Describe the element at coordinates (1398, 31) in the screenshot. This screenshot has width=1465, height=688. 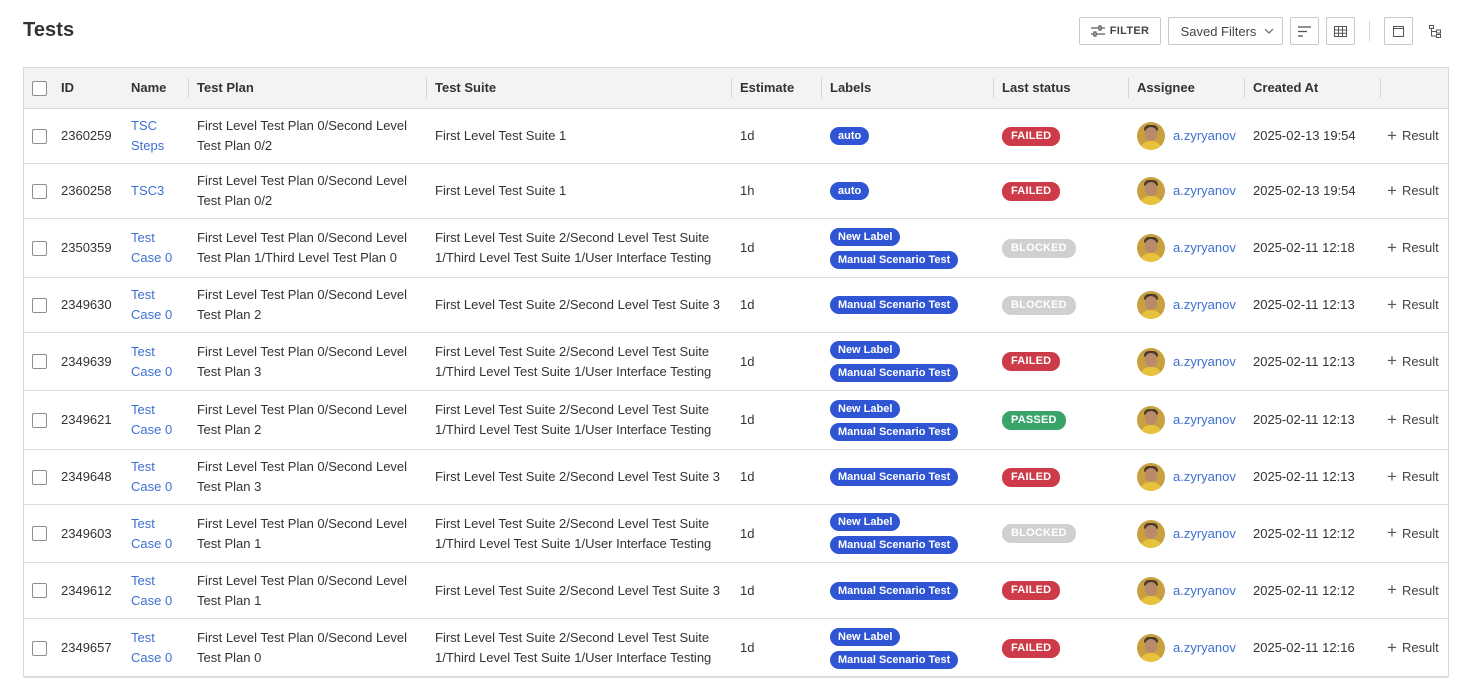
I see `panel-button` at that location.